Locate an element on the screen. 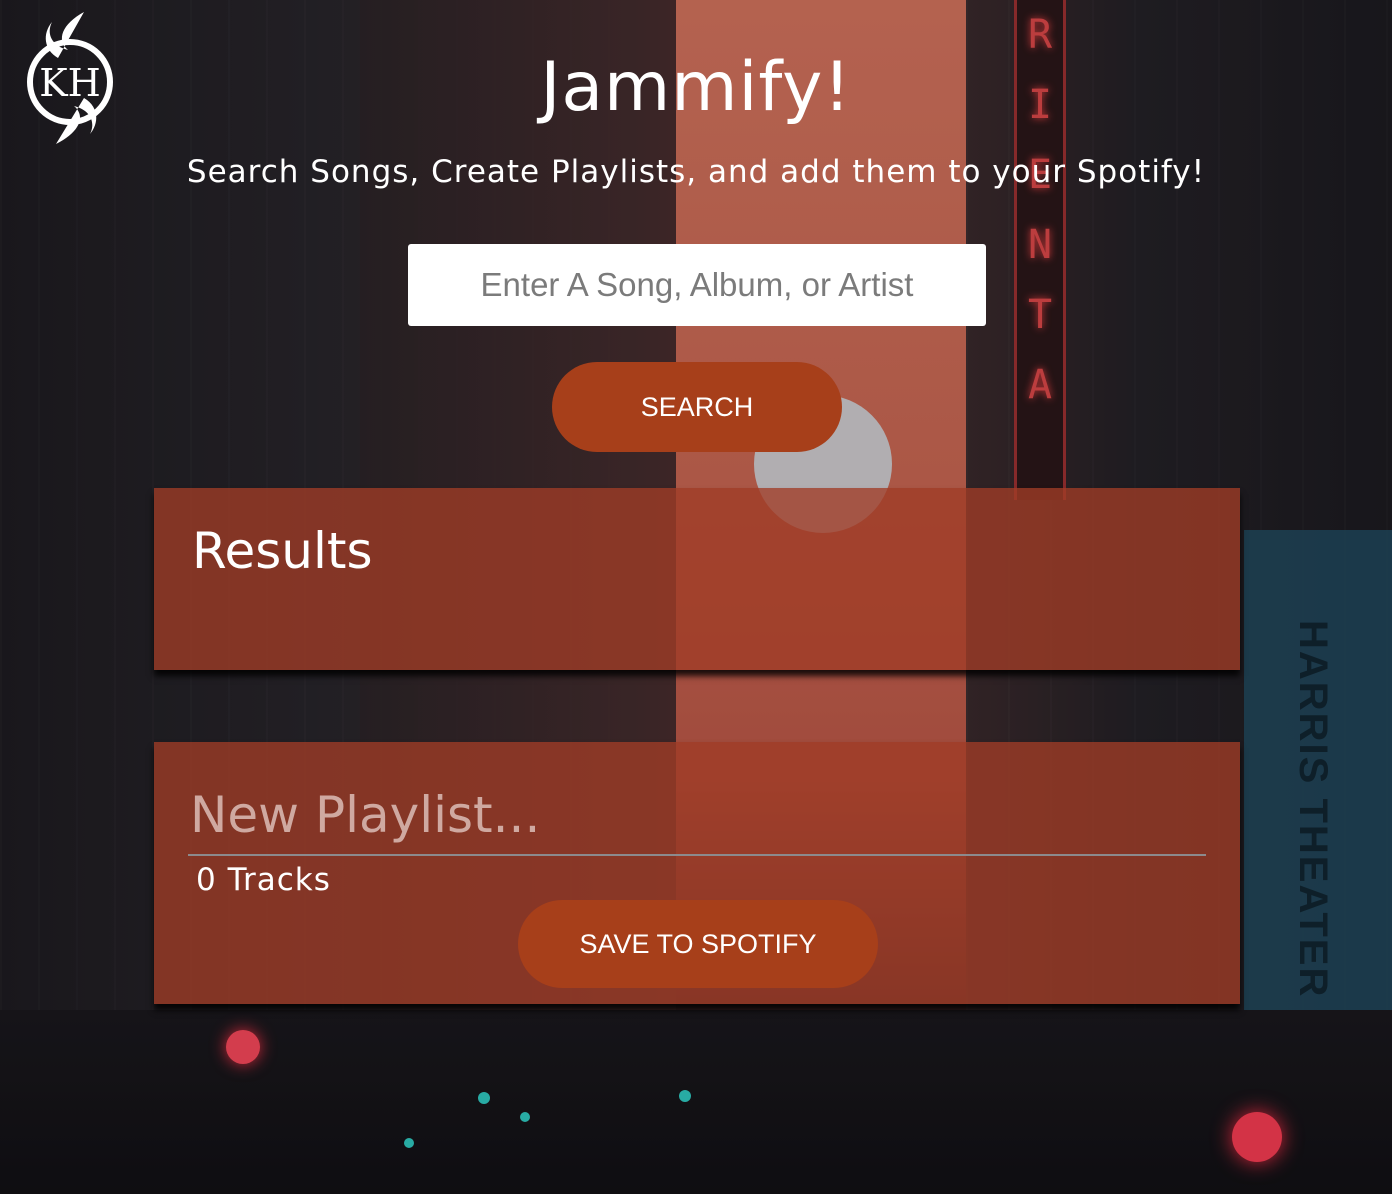 The image size is (1392, 1194). search-input is located at coordinates (697, 285).